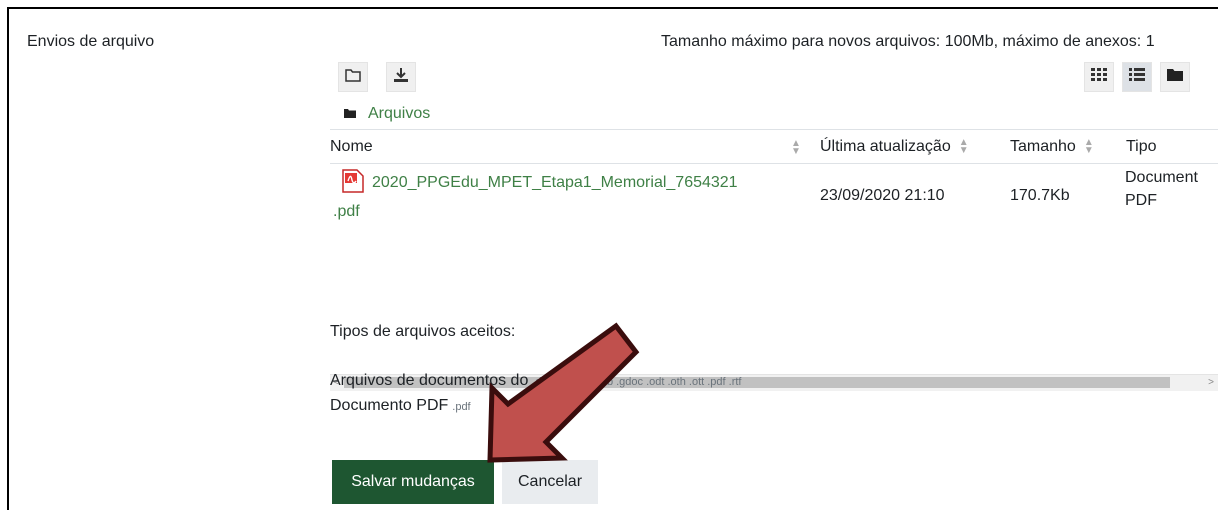 The height and width of the screenshot is (510, 1218). Describe the element at coordinates (885, 146) in the screenshot. I see `column-label: Última atualização` at that location.